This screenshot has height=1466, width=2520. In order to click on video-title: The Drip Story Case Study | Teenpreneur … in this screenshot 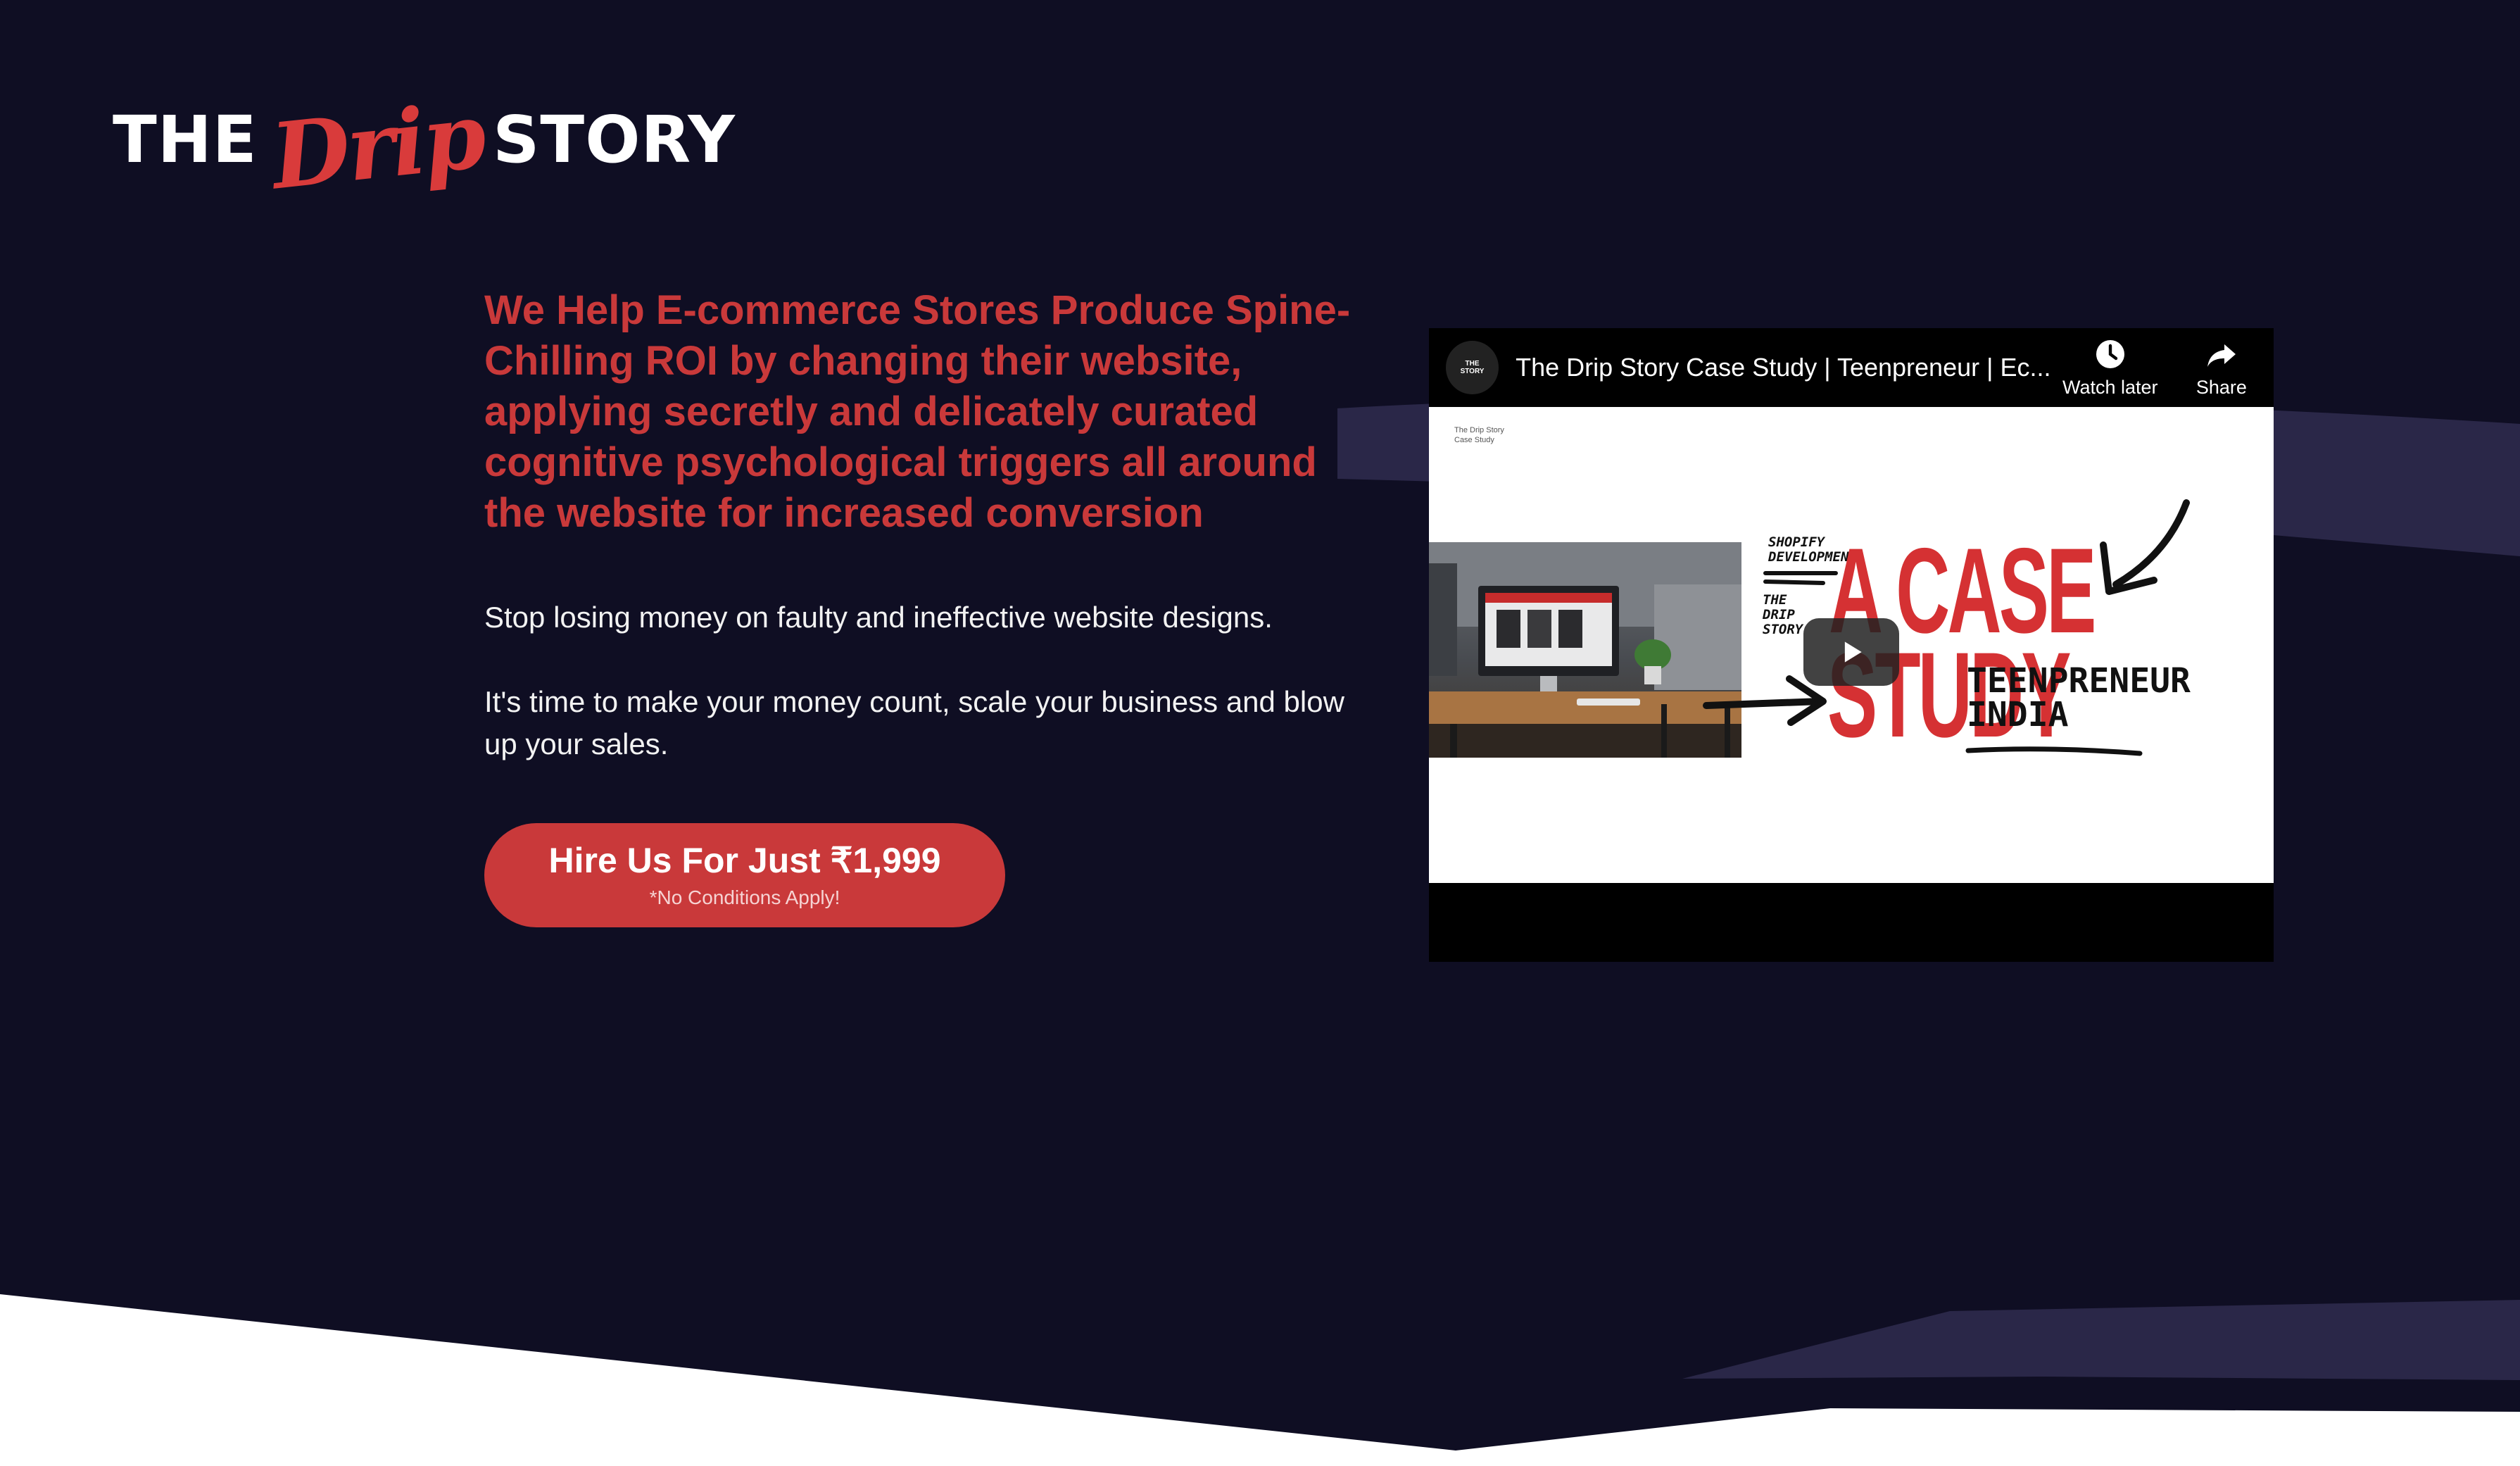, I will do `click(1784, 367)`.